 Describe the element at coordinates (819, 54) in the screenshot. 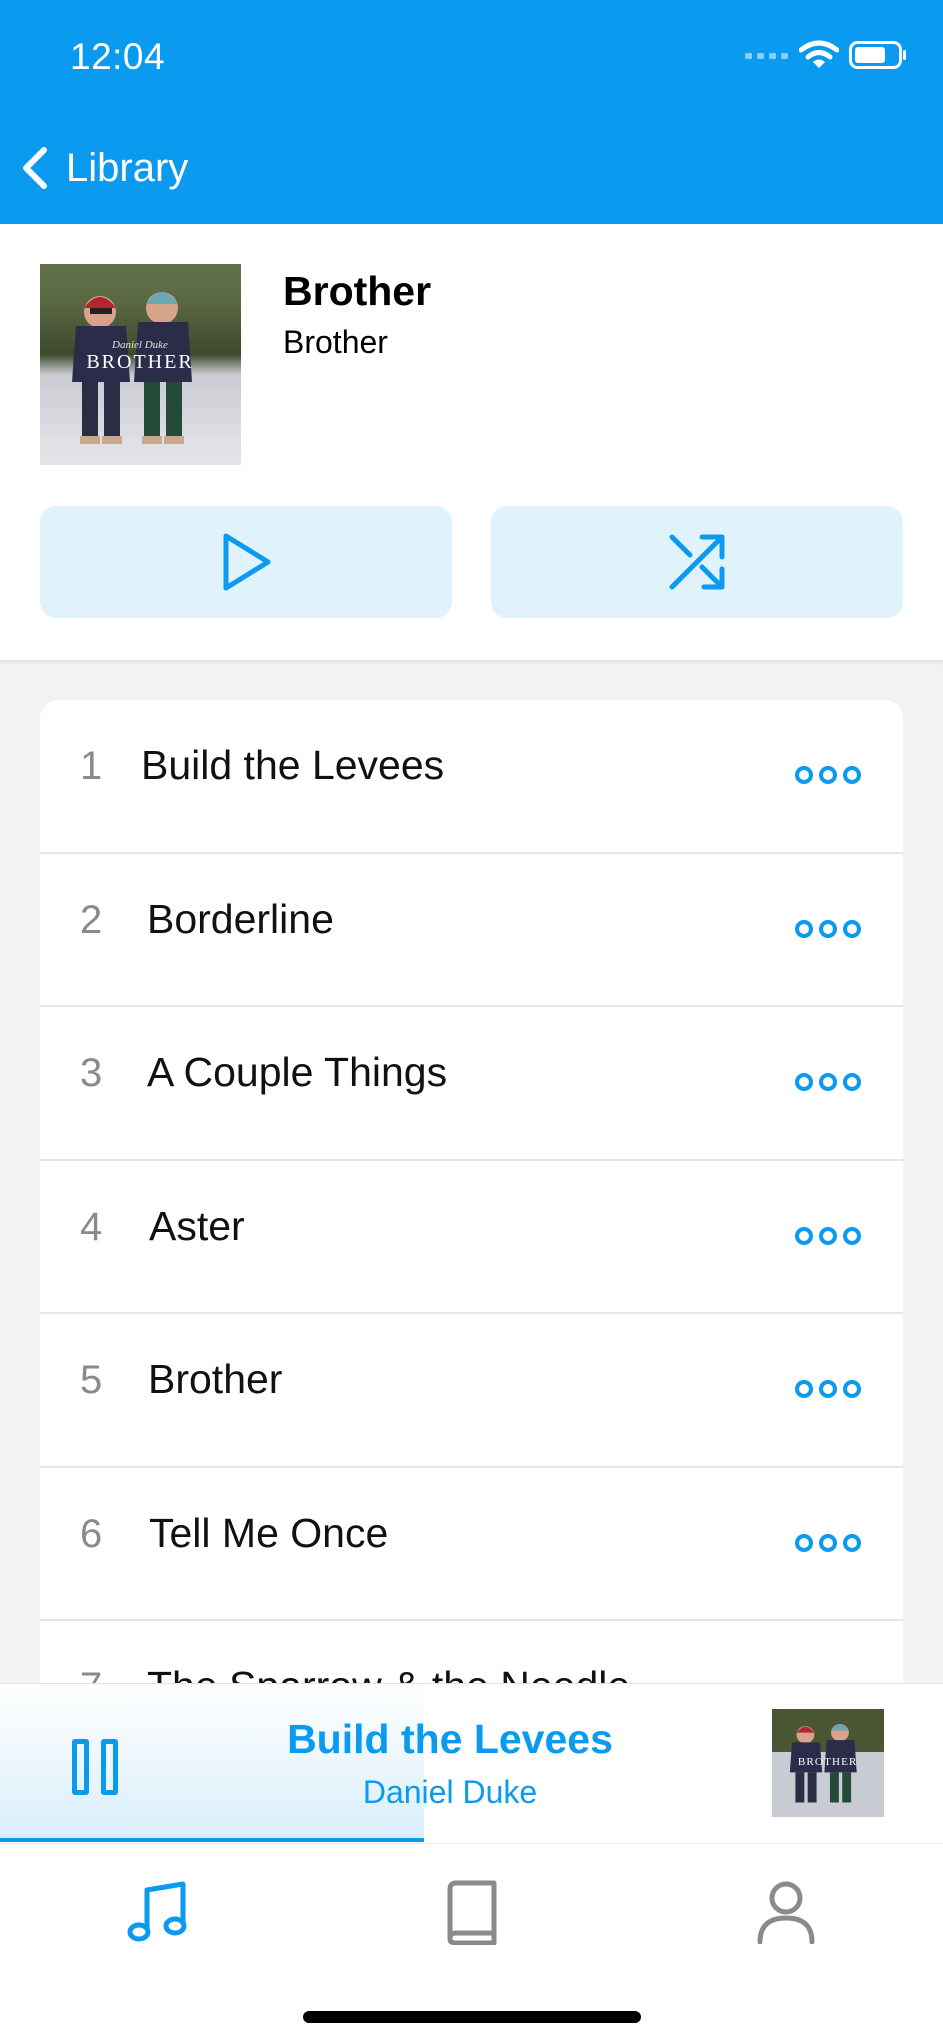

I see `wifi-icon` at that location.